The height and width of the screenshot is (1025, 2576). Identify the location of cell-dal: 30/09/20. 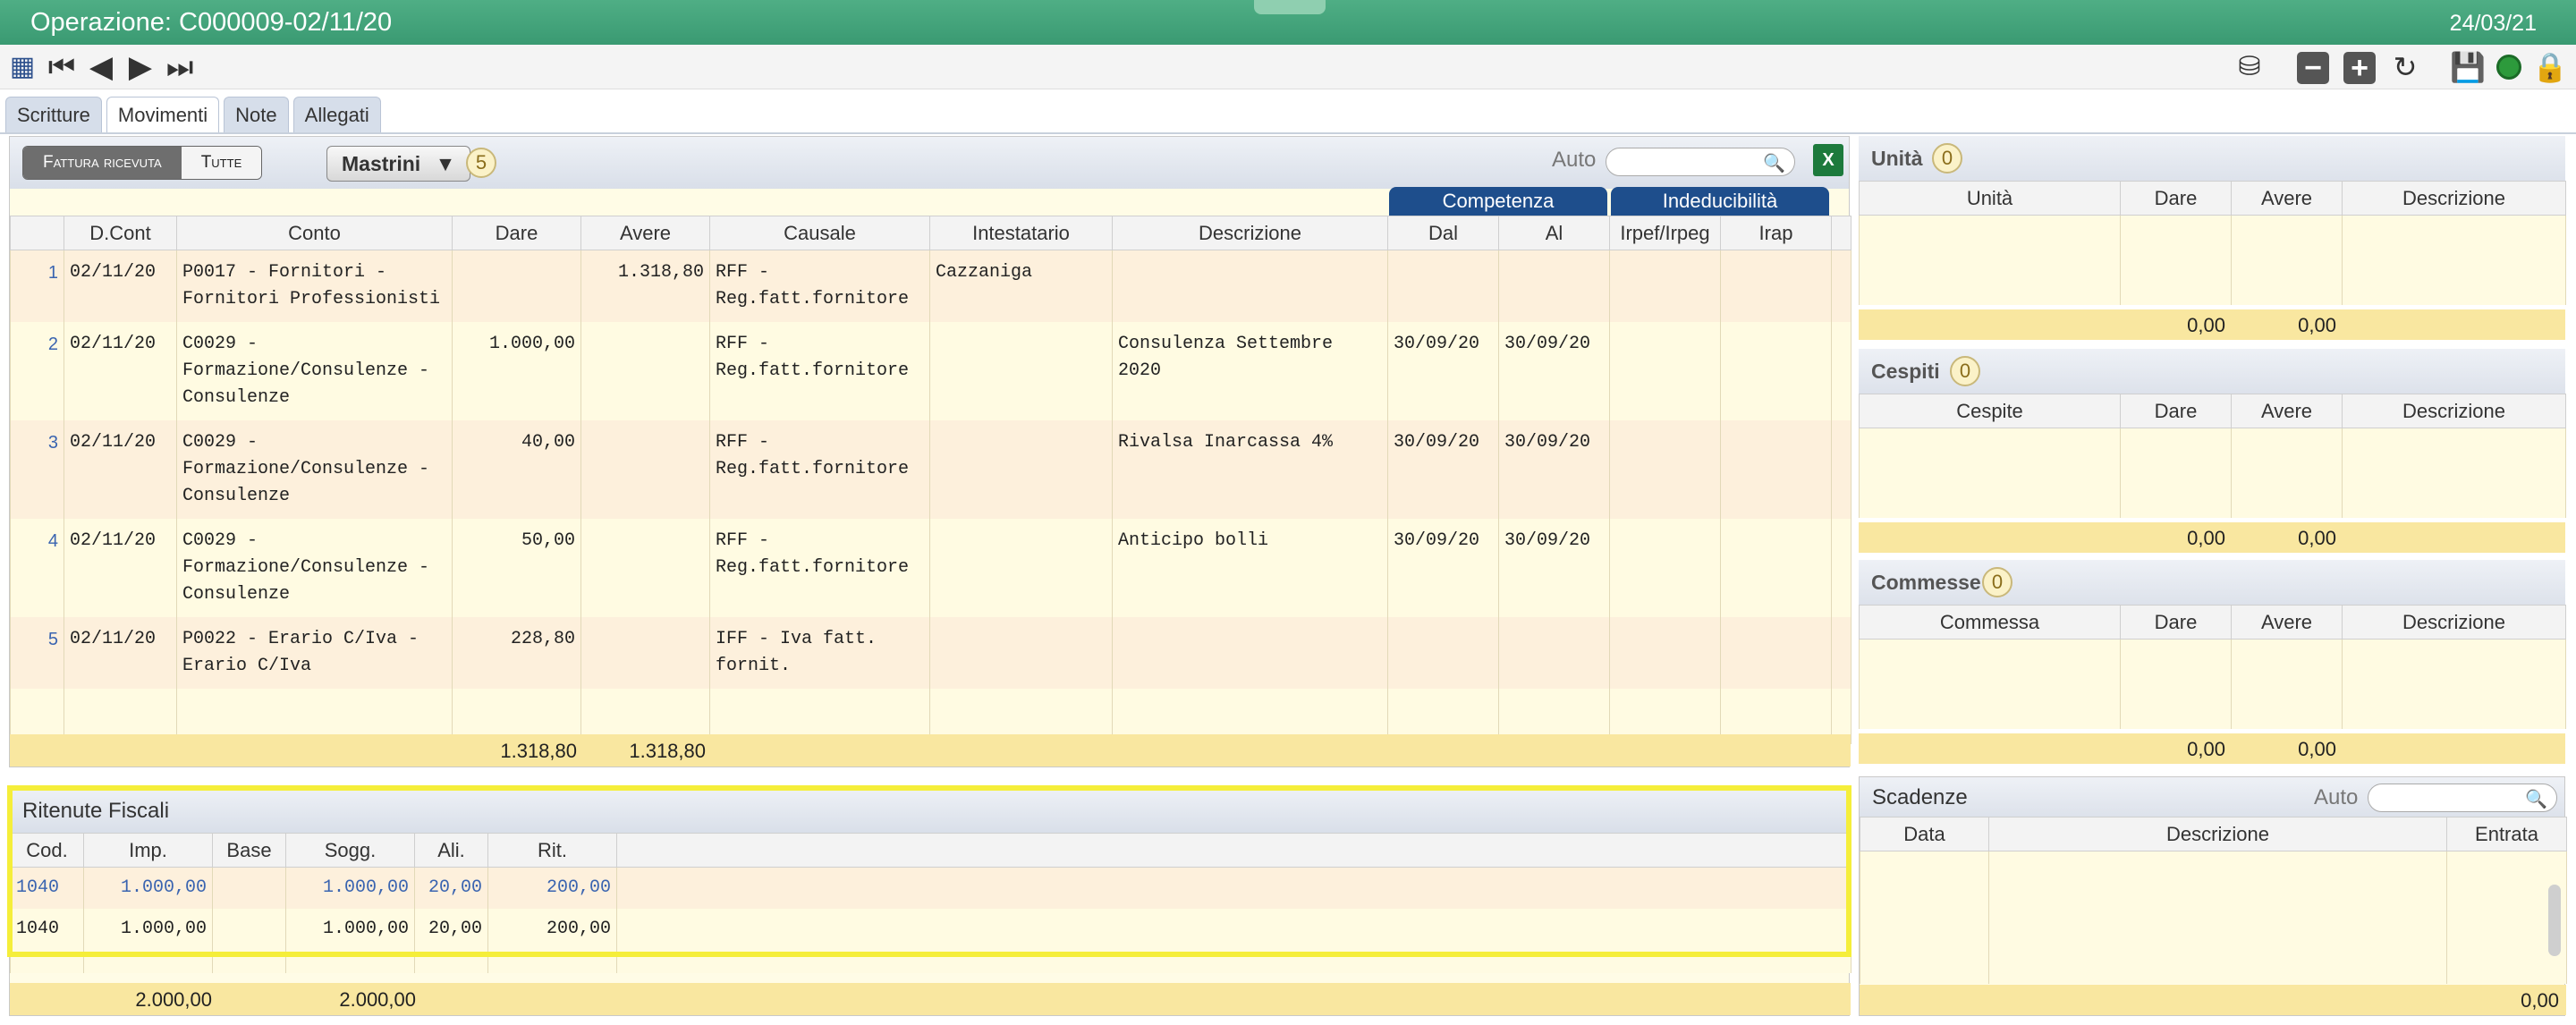
(1443, 568).